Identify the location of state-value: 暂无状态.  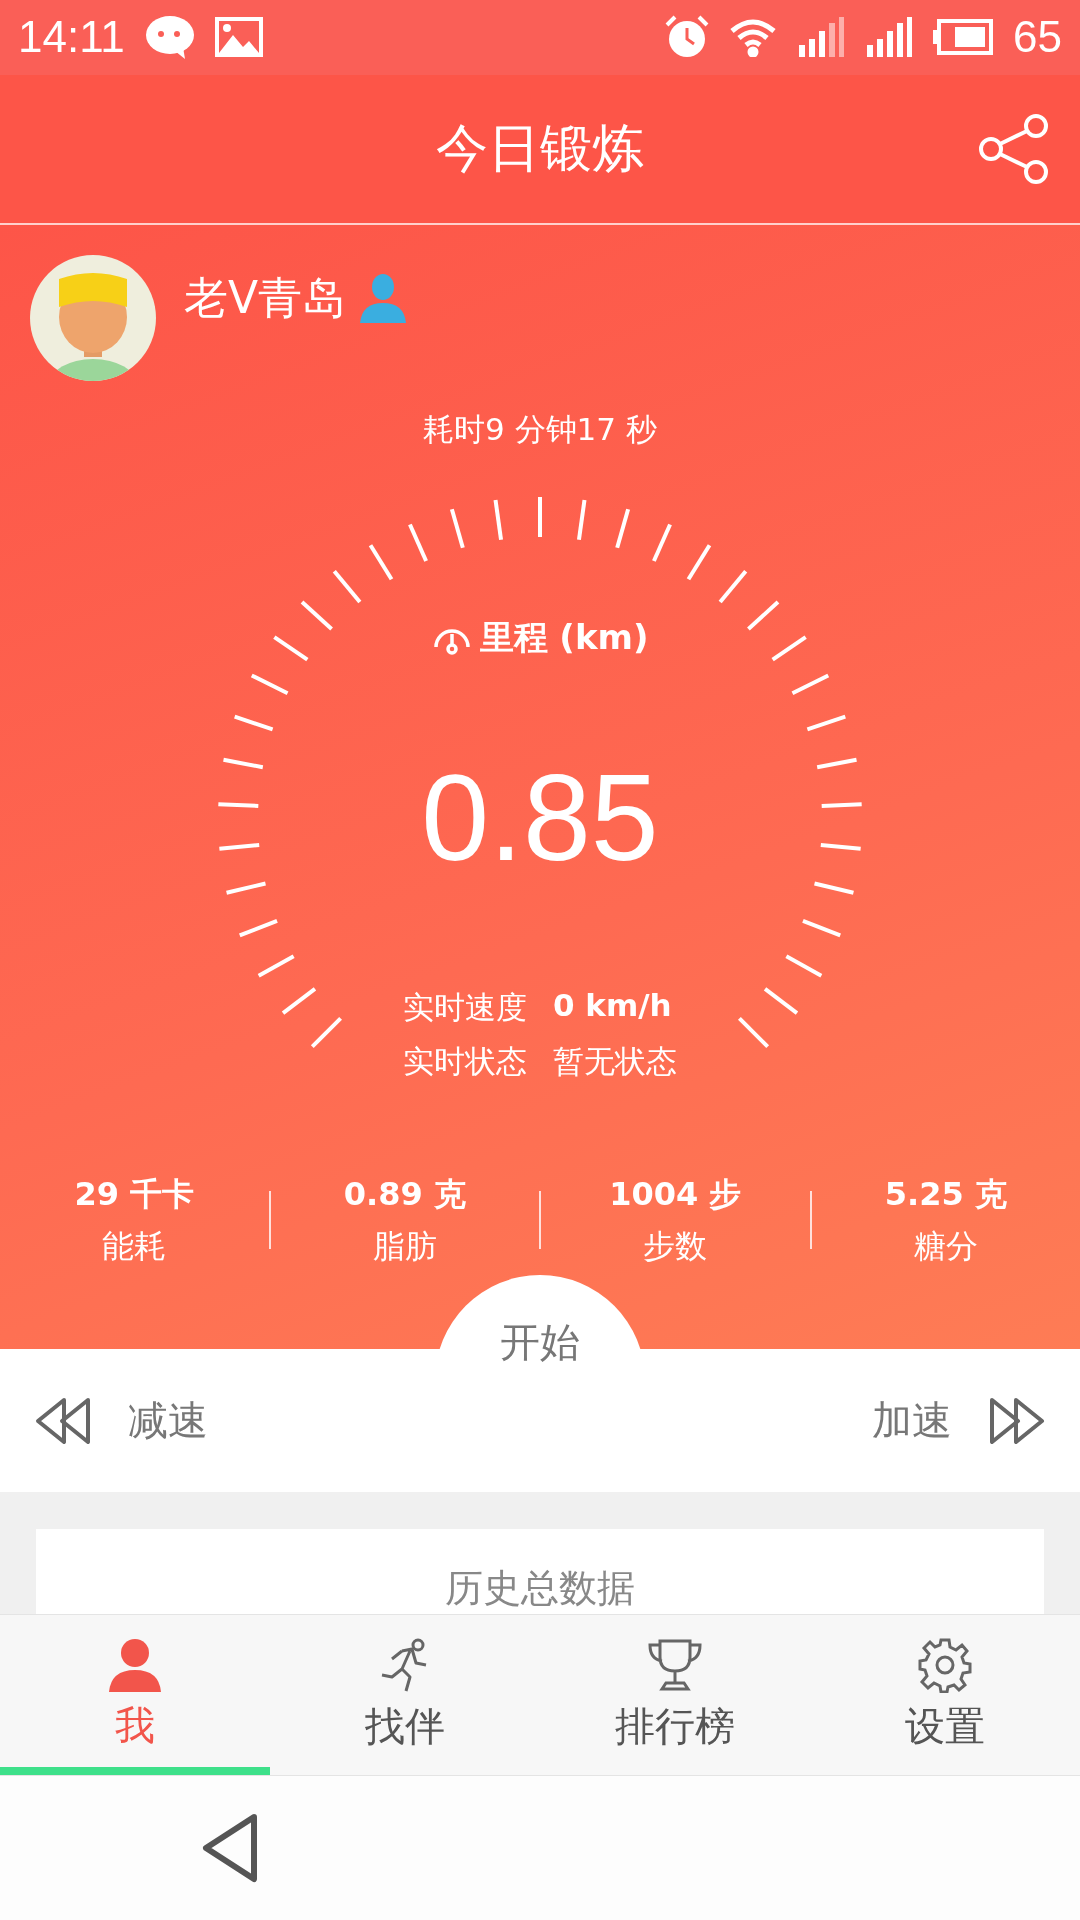
(615, 1061).